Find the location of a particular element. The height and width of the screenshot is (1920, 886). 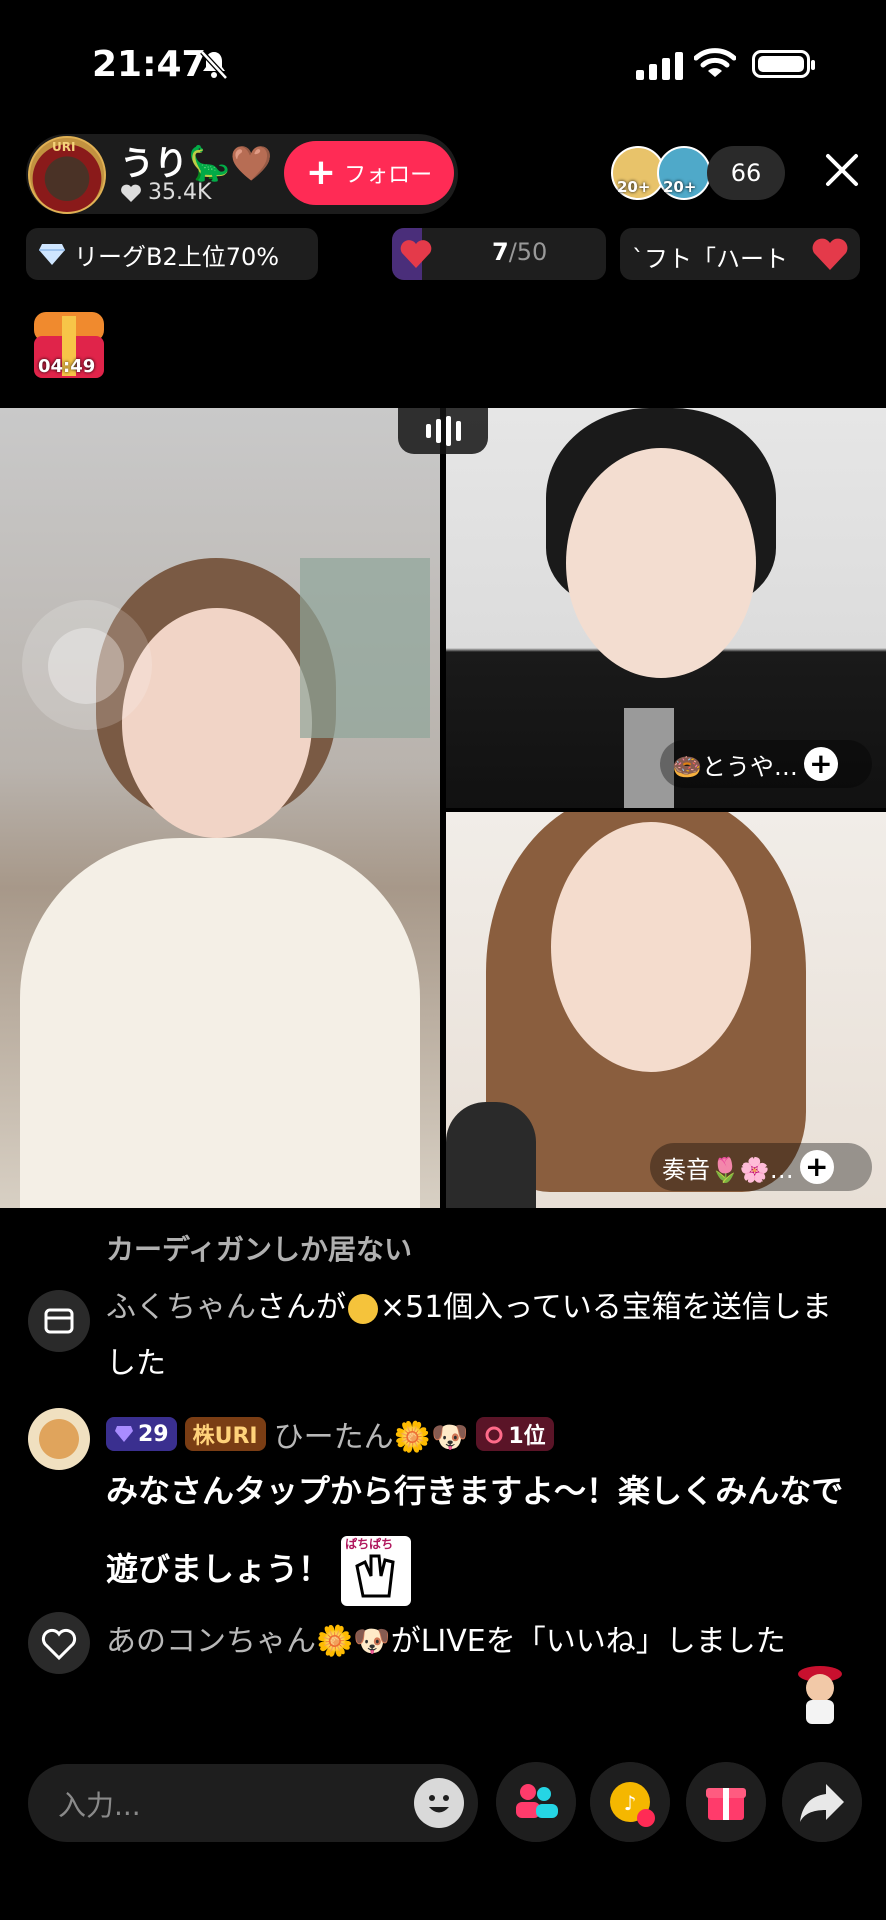

chat-username: ひーたん🌼🐶 is located at coordinates (371, 1434).